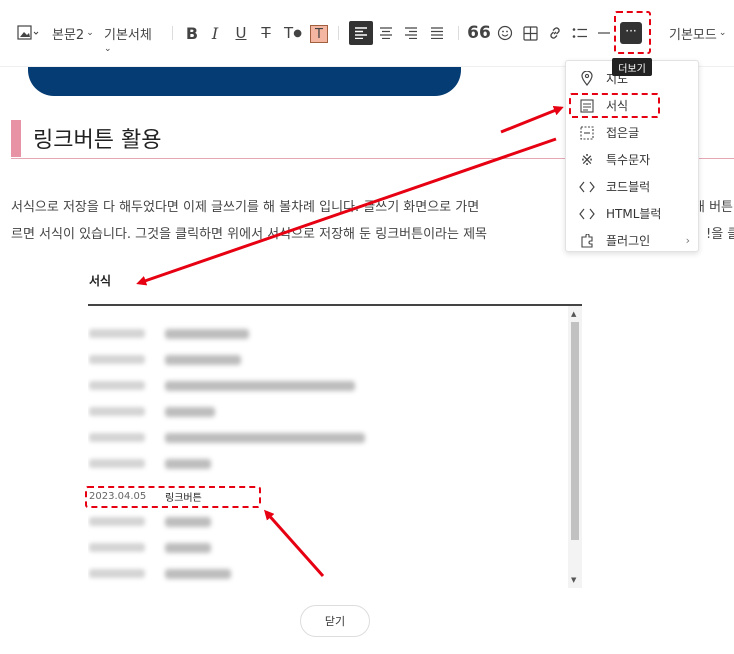  I want to click on insert-image-button, so click(28, 33).